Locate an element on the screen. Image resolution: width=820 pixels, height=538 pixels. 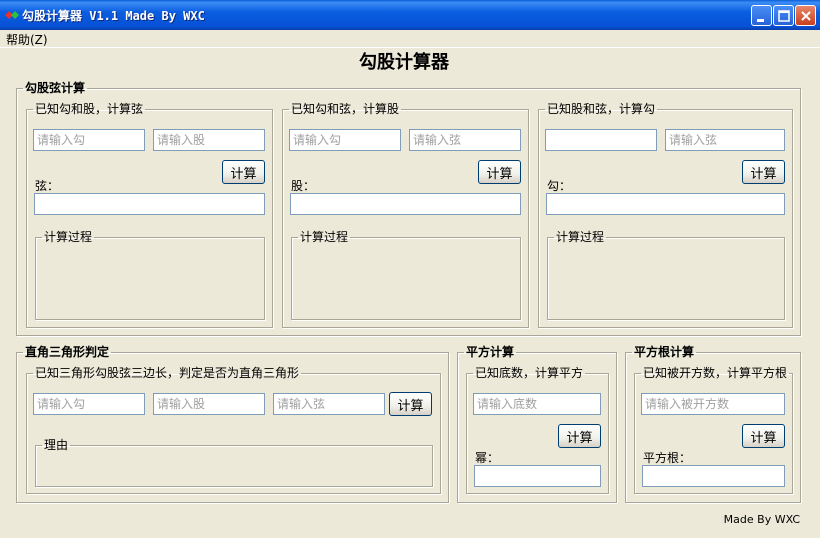
base-group-legend: 已知股和弦，计算勾 is located at coordinates (601, 109).